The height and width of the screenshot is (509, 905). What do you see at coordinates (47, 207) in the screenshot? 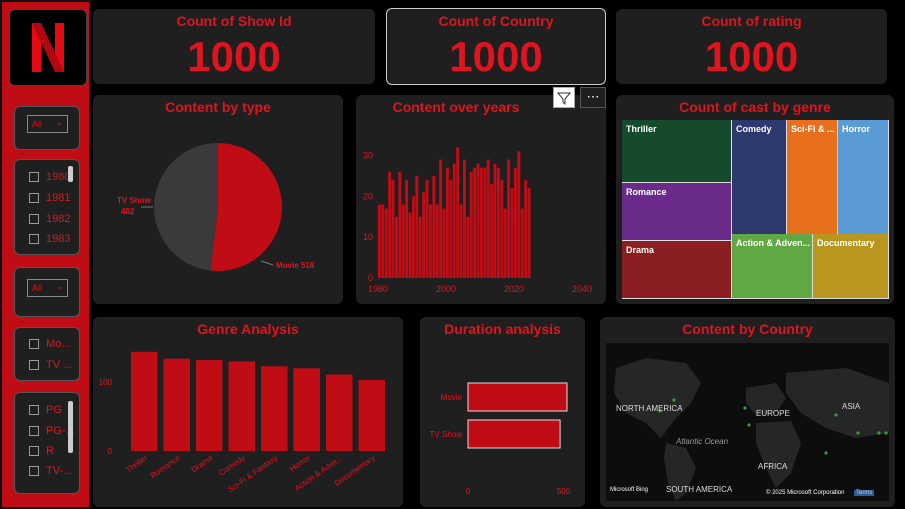
I see `slicer-years: 1980 1981 1982 1983` at bounding box center [47, 207].